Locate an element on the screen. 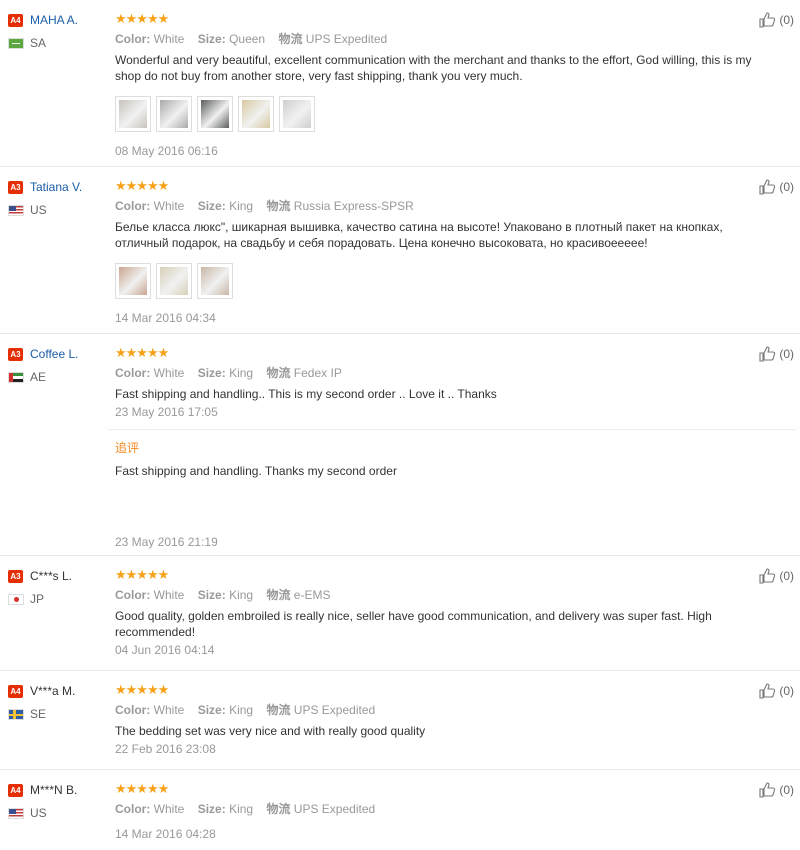 The width and height of the screenshot is (800, 850). shipping-value: e-EMS is located at coordinates (312, 595).